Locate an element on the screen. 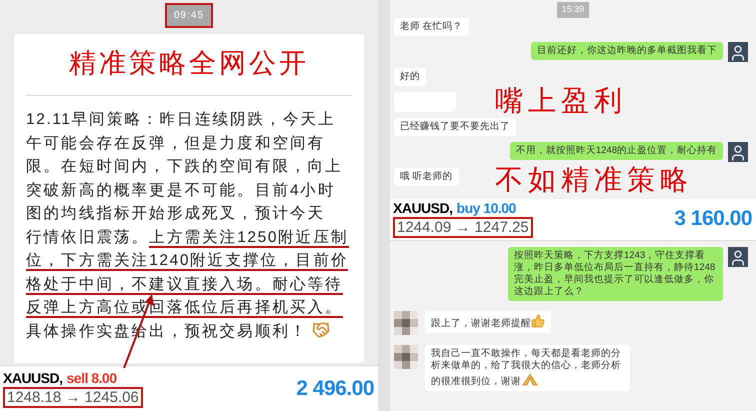 The width and height of the screenshot is (756, 411). post-line: 图的均线指标开始形成死叉，预计今天 is located at coordinates (176, 214).